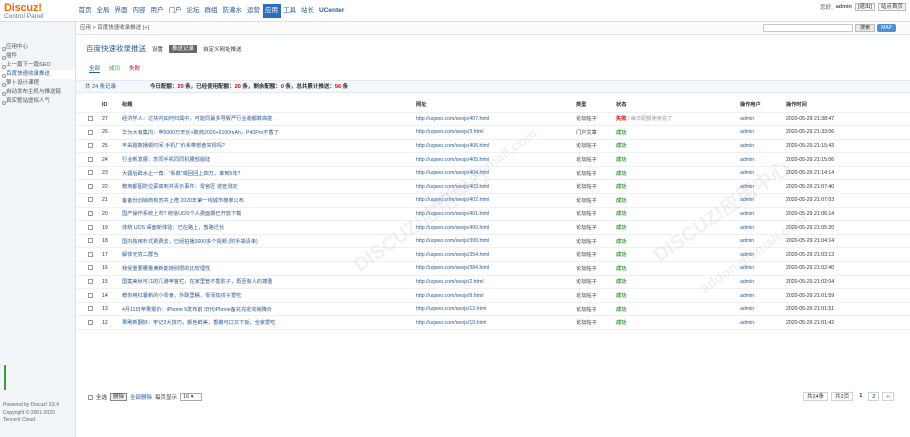 Image resolution: width=910 pixels, height=437 pixels. What do you see at coordinates (175, 11) in the screenshot?
I see `nav-item: 门户` at bounding box center [175, 11].